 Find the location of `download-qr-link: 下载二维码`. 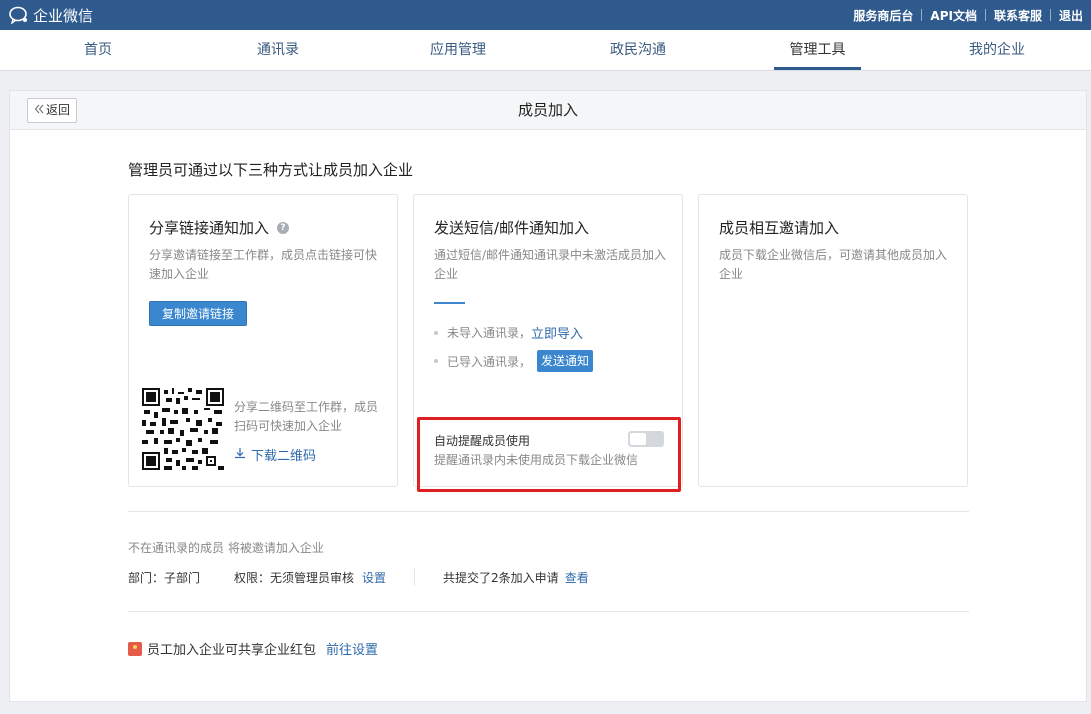

download-qr-link: 下载二维码 is located at coordinates (275, 454).